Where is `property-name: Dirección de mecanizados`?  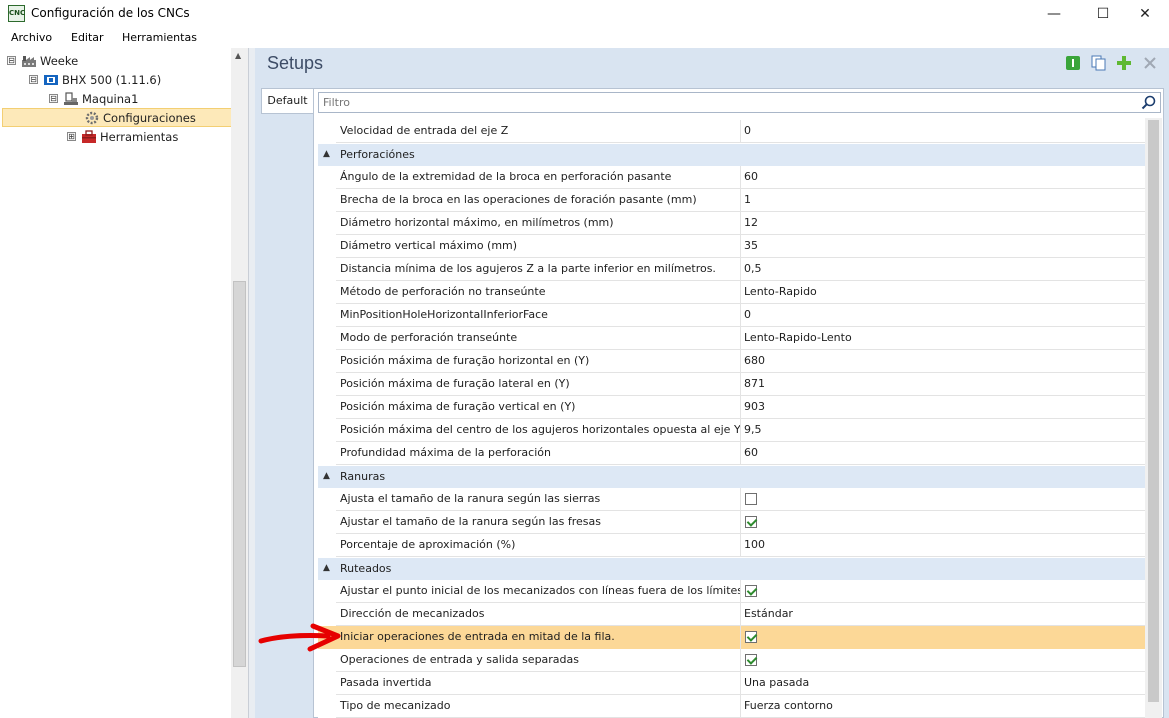 property-name: Dirección de mecanizados is located at coordinates (538, 614).